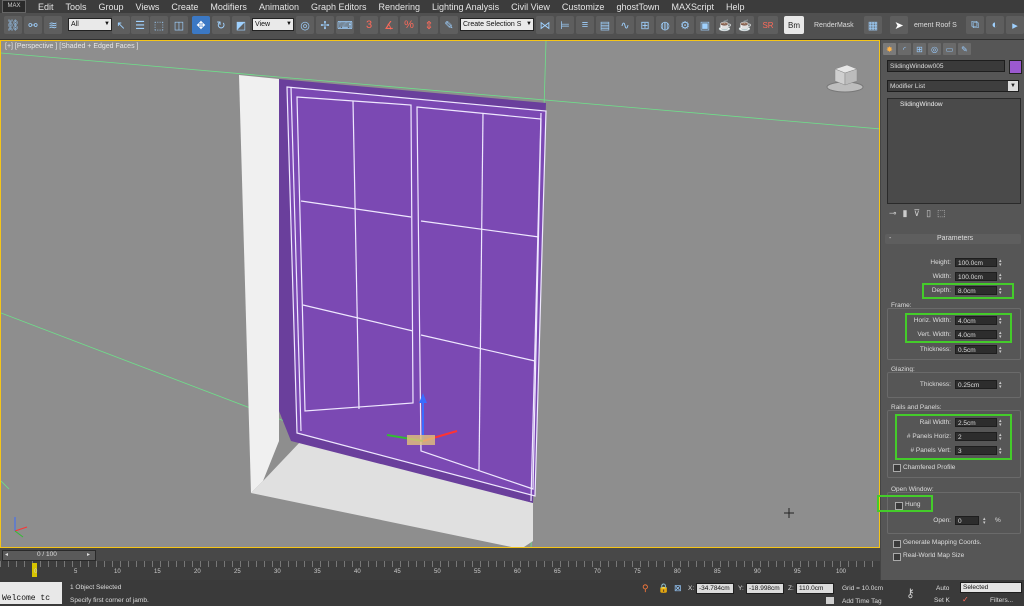  I want to click on checker-icon: ▦, so click(873, 25).